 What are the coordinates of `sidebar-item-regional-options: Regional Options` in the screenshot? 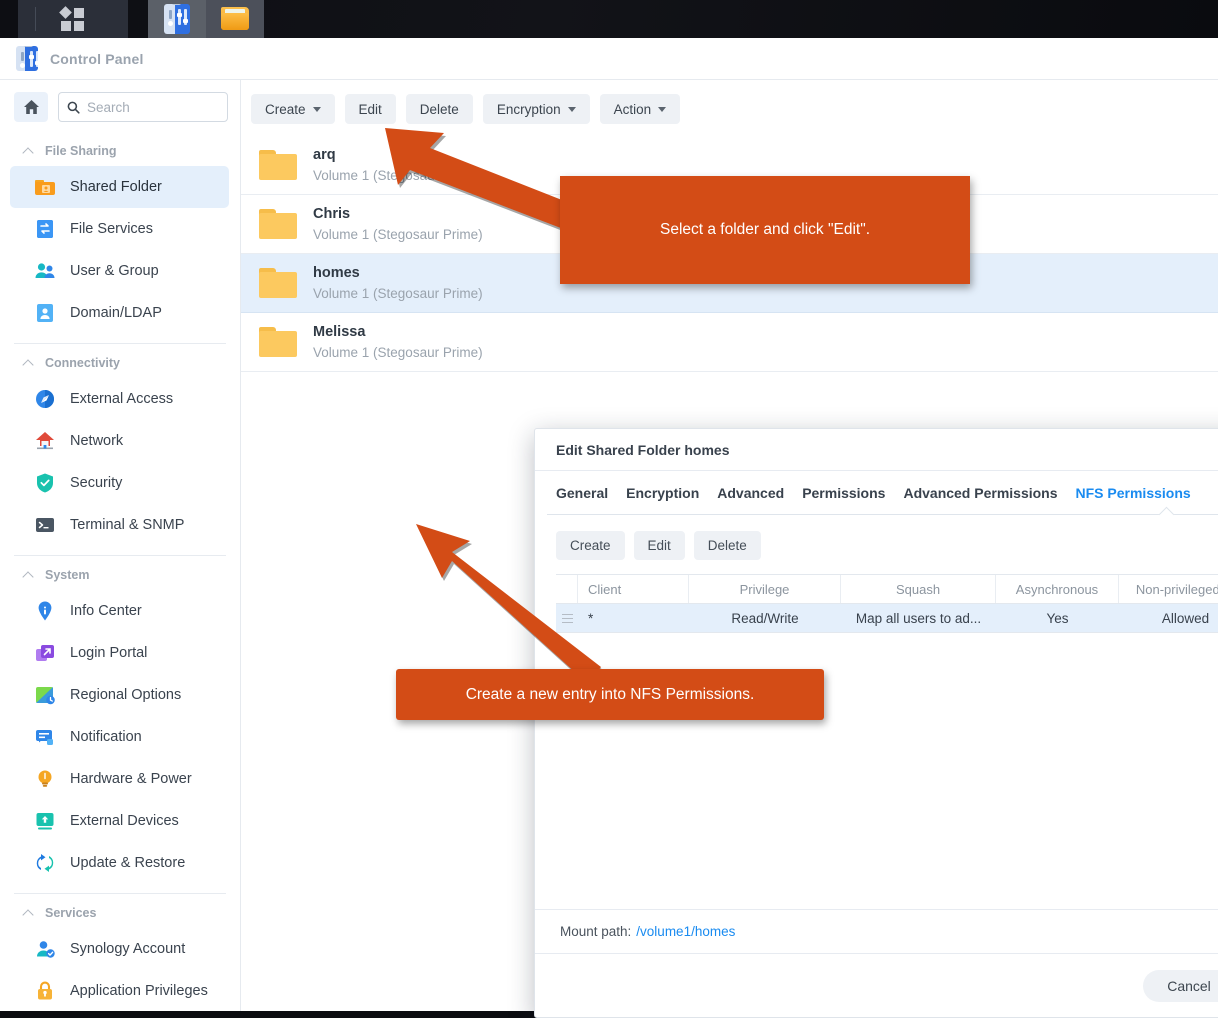 It's located at (119, 695).